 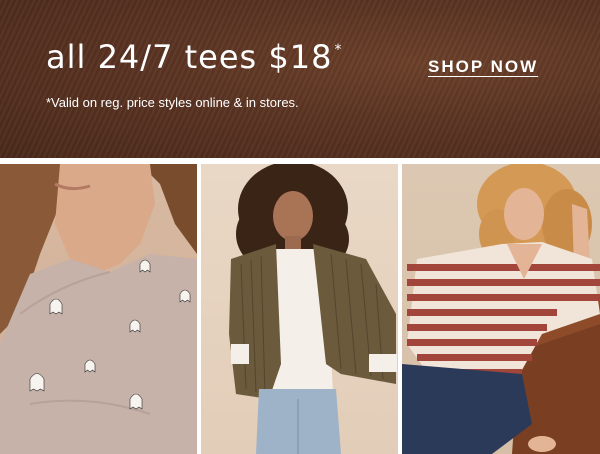 I want to click on shop-now-link: SHOP NOW, so click(x=483, y=67).